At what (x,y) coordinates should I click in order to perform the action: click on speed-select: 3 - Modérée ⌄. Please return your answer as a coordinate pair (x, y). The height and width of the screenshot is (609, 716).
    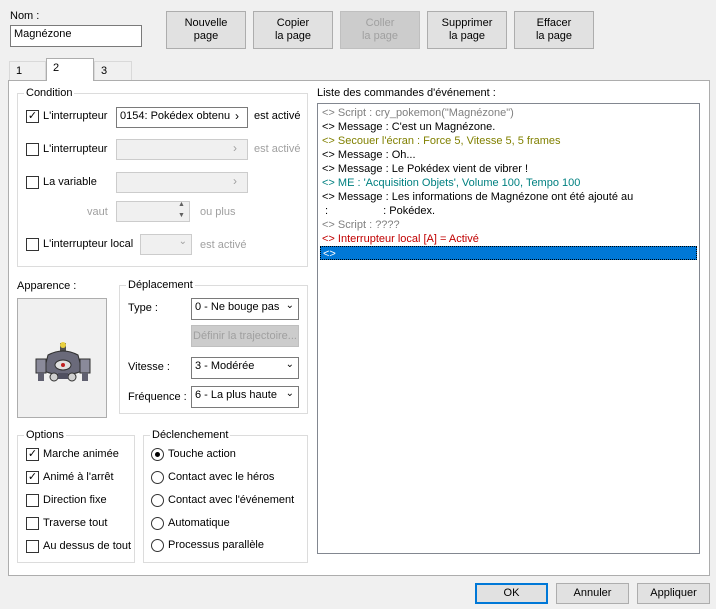
    Looking at the image, I should click on (245, 368).